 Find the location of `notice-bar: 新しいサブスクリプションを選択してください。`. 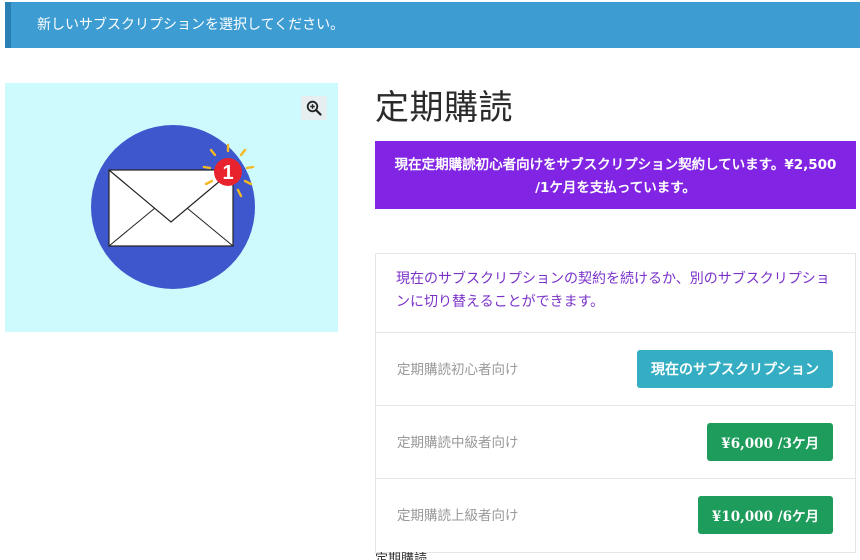

notice-bar: 新しいサブスクリプションを選択してください。 is located at coordinates (432, 25).